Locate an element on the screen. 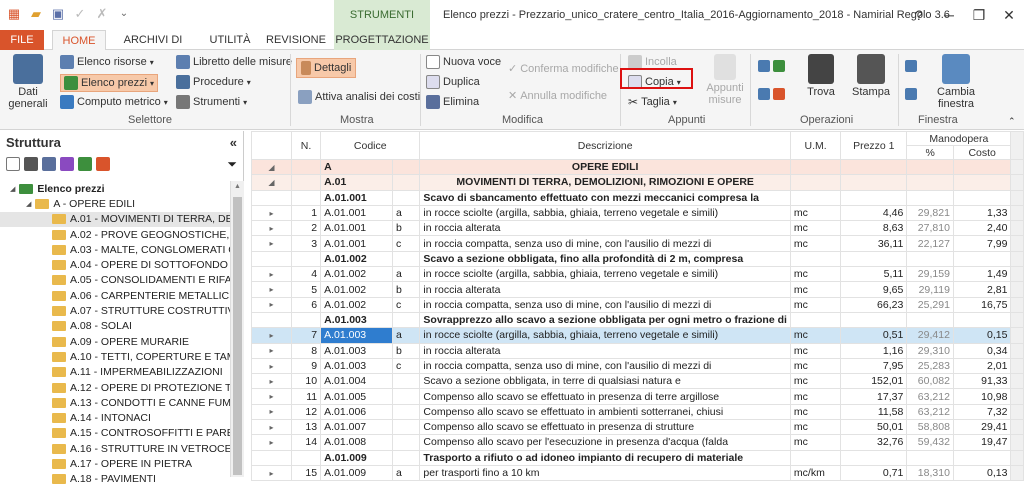 This screenshot has height=487, width=1024. expand-arrow-icon: ◢ is located at coordinates (12, 189).